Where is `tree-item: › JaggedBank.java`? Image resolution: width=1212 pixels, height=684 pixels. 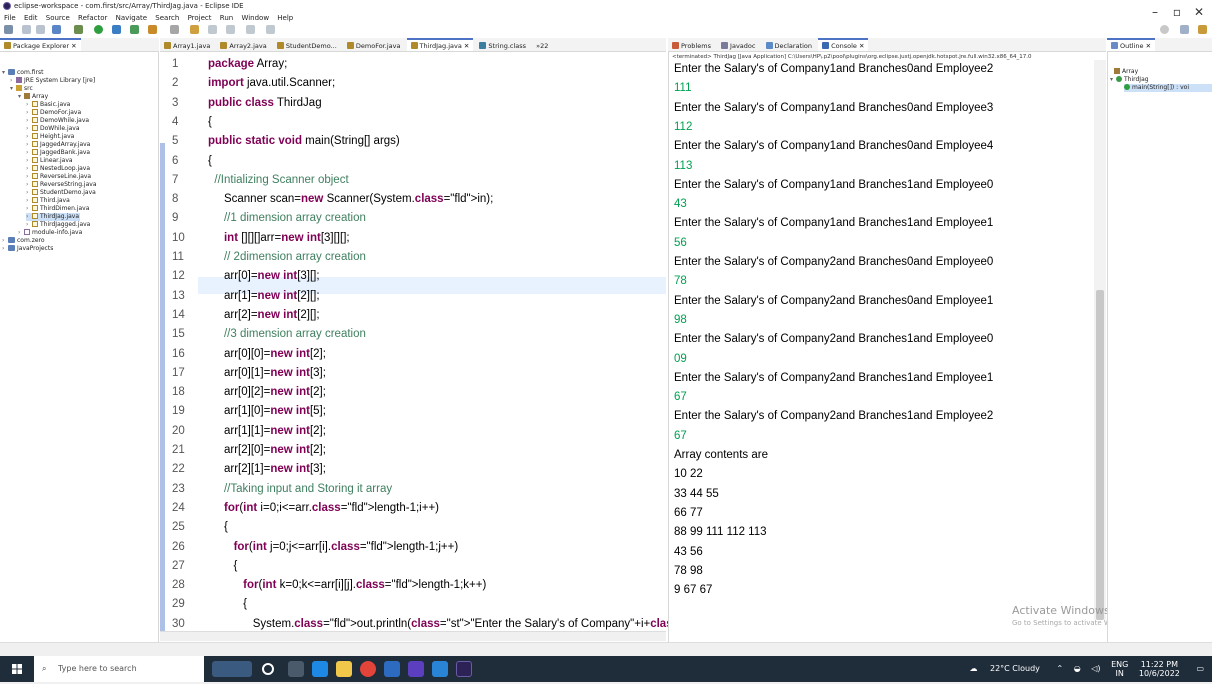 tree-item: › JaggedBank.java is located at coordinates (58, 153).